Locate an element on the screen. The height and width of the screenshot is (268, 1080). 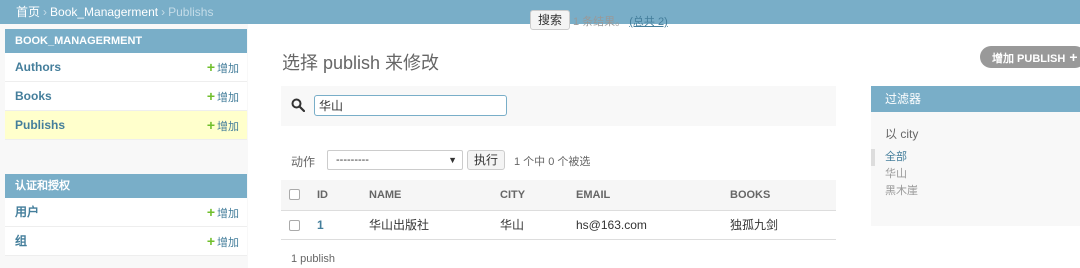
row-select-cell is located at coordinates (295, 225).